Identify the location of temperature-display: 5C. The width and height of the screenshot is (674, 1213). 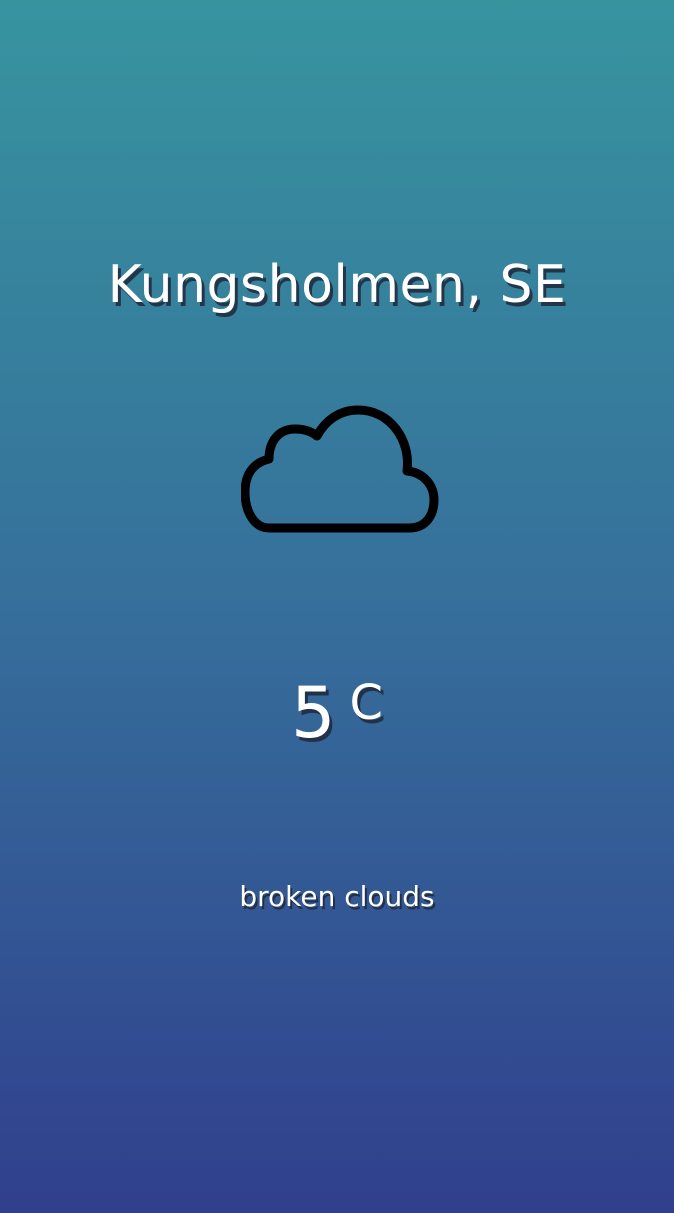
(337, 713).